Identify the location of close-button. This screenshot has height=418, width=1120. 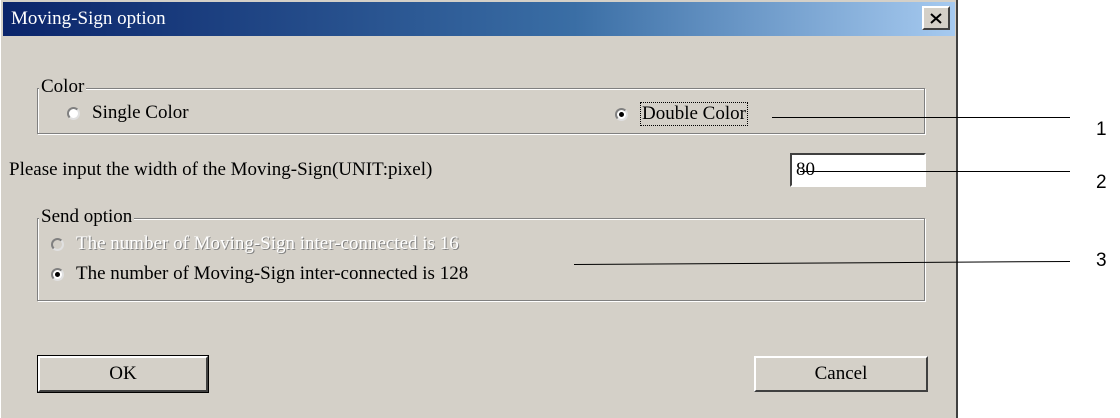
(936, 18).